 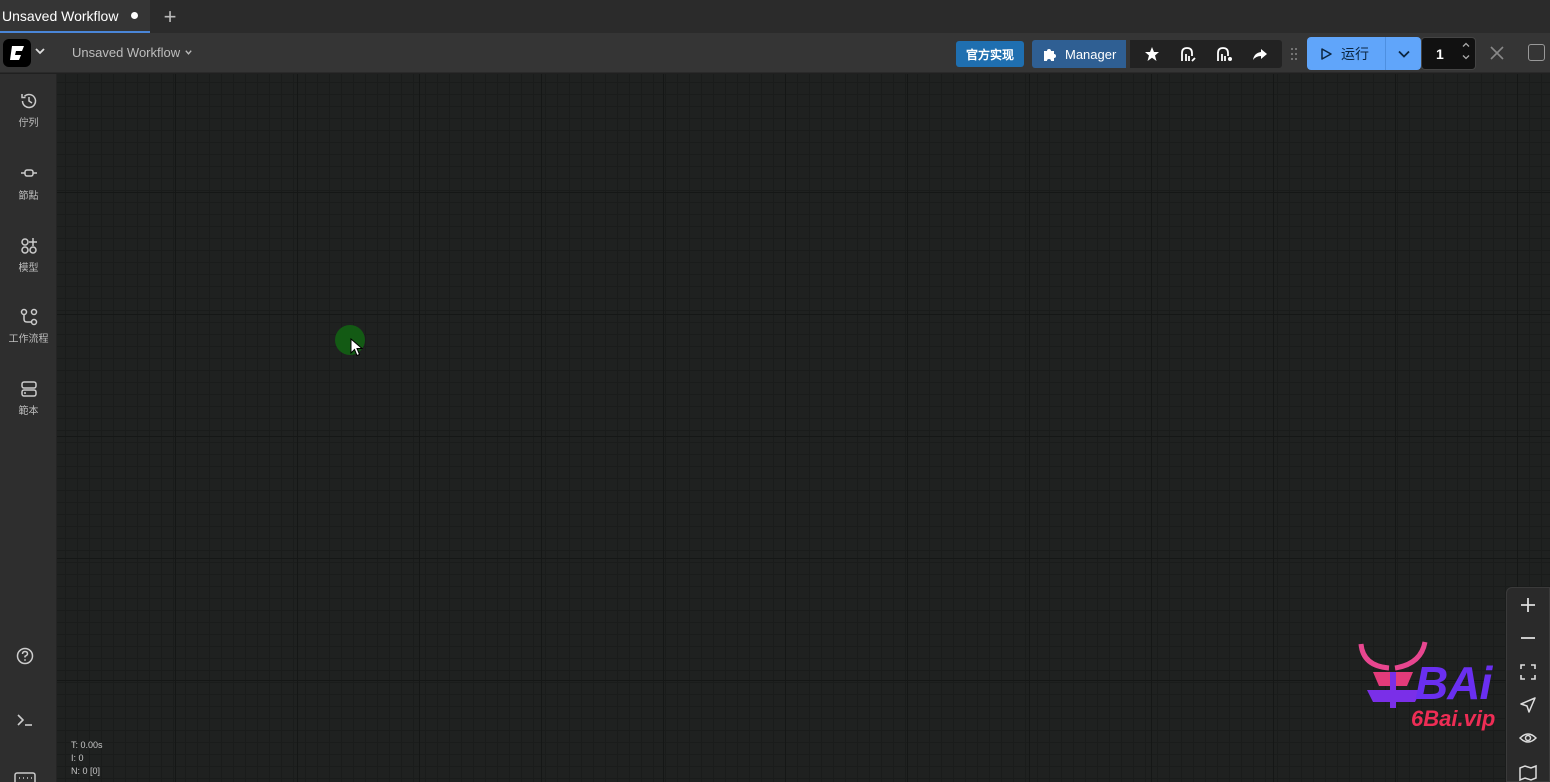 What do you see at coordinates (1091, 54) in the screenshot?
I see `manager-label: Manager` at bounding box center [1091, 54].